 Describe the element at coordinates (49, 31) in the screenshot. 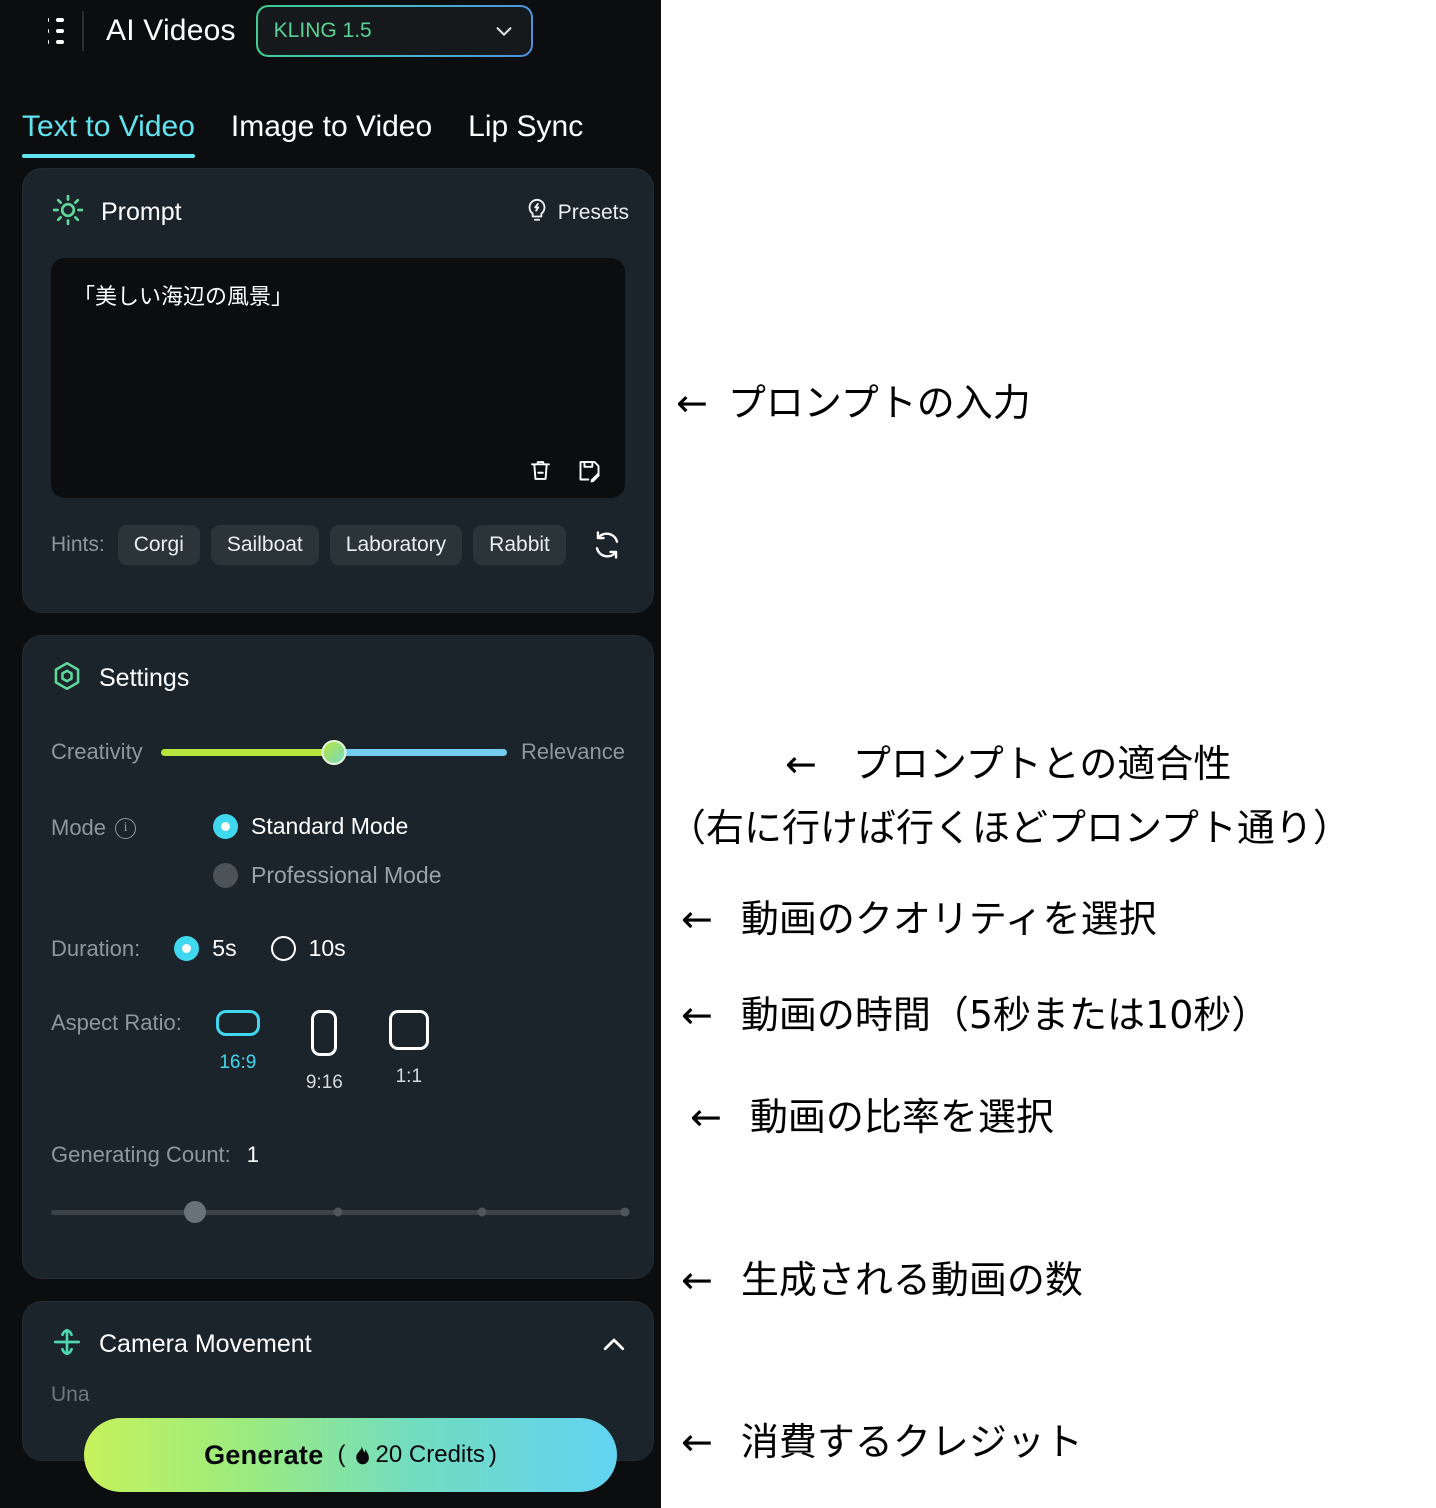

I see `menu-dot` at that location.